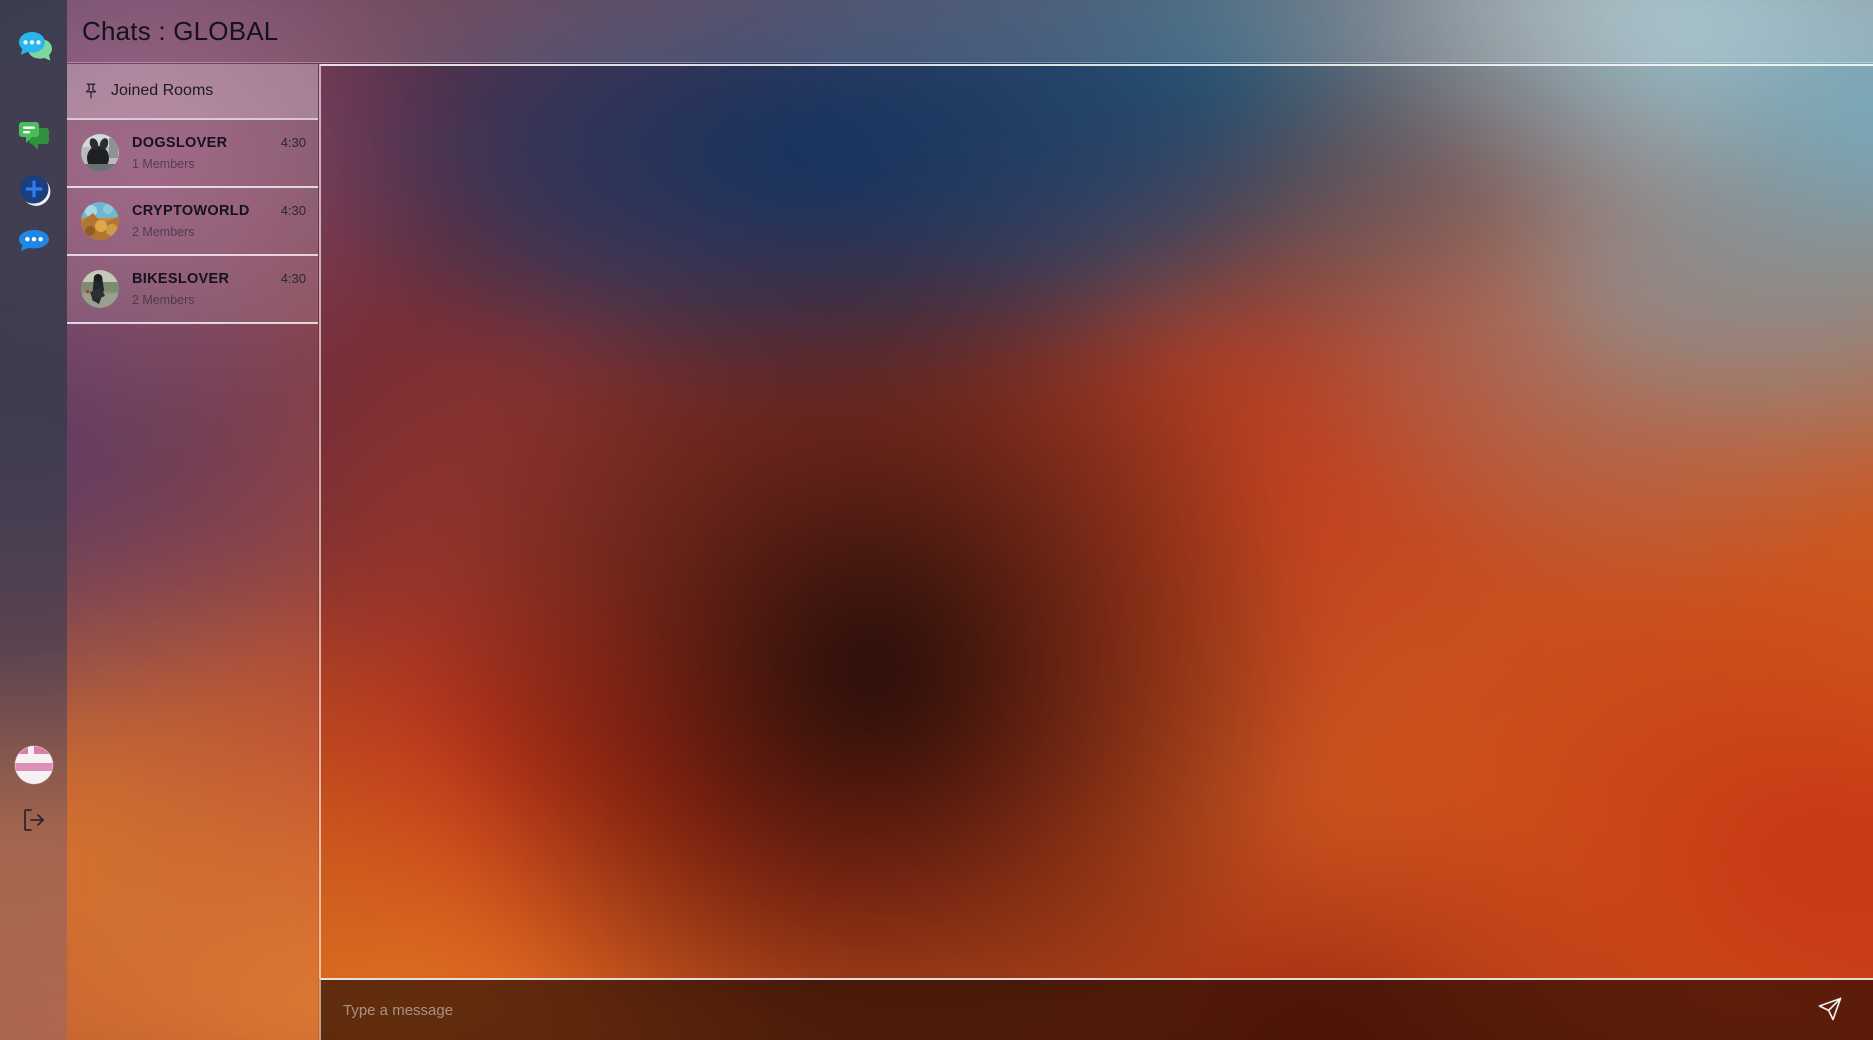 The image size is (1873, 1040). I want to click on room-top-line: CRYPTOWORLD 4:30, so click(219, 211).